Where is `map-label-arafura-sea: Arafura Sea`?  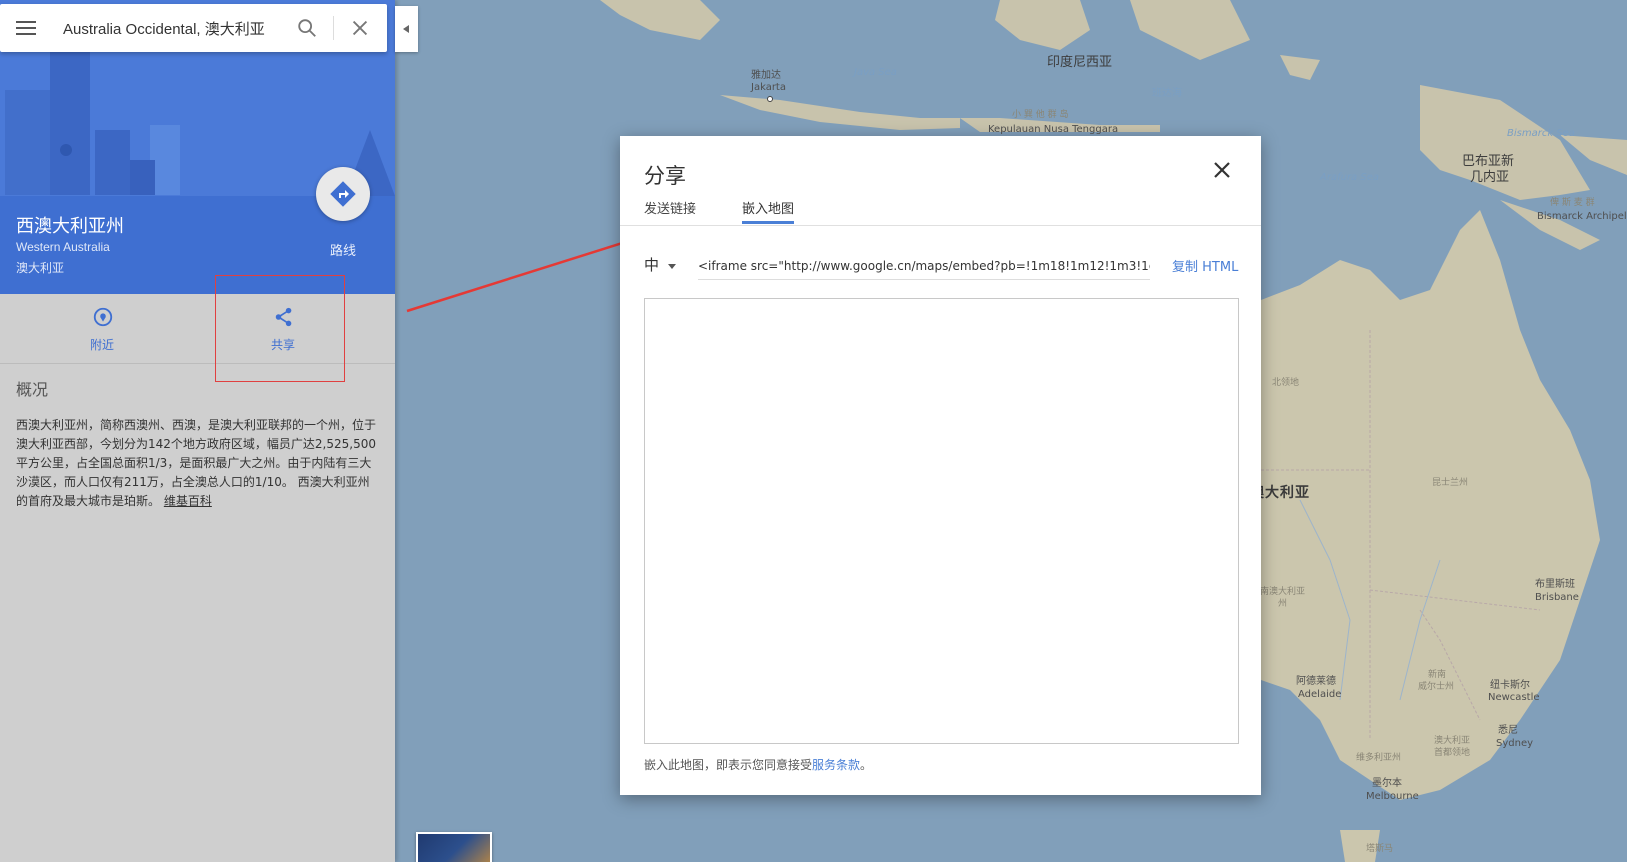
map-label-arafura-sea: Arafura Sea is located at coordinates (1349, 177).